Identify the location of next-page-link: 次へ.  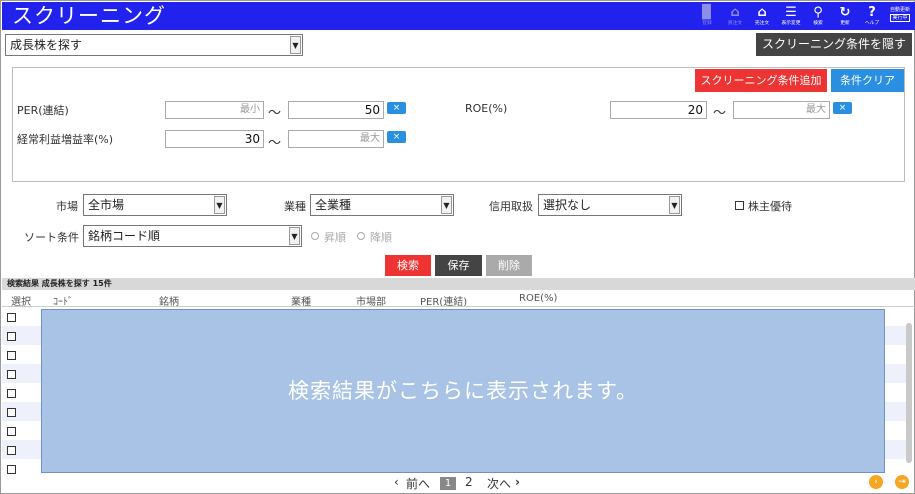
(499, 483).